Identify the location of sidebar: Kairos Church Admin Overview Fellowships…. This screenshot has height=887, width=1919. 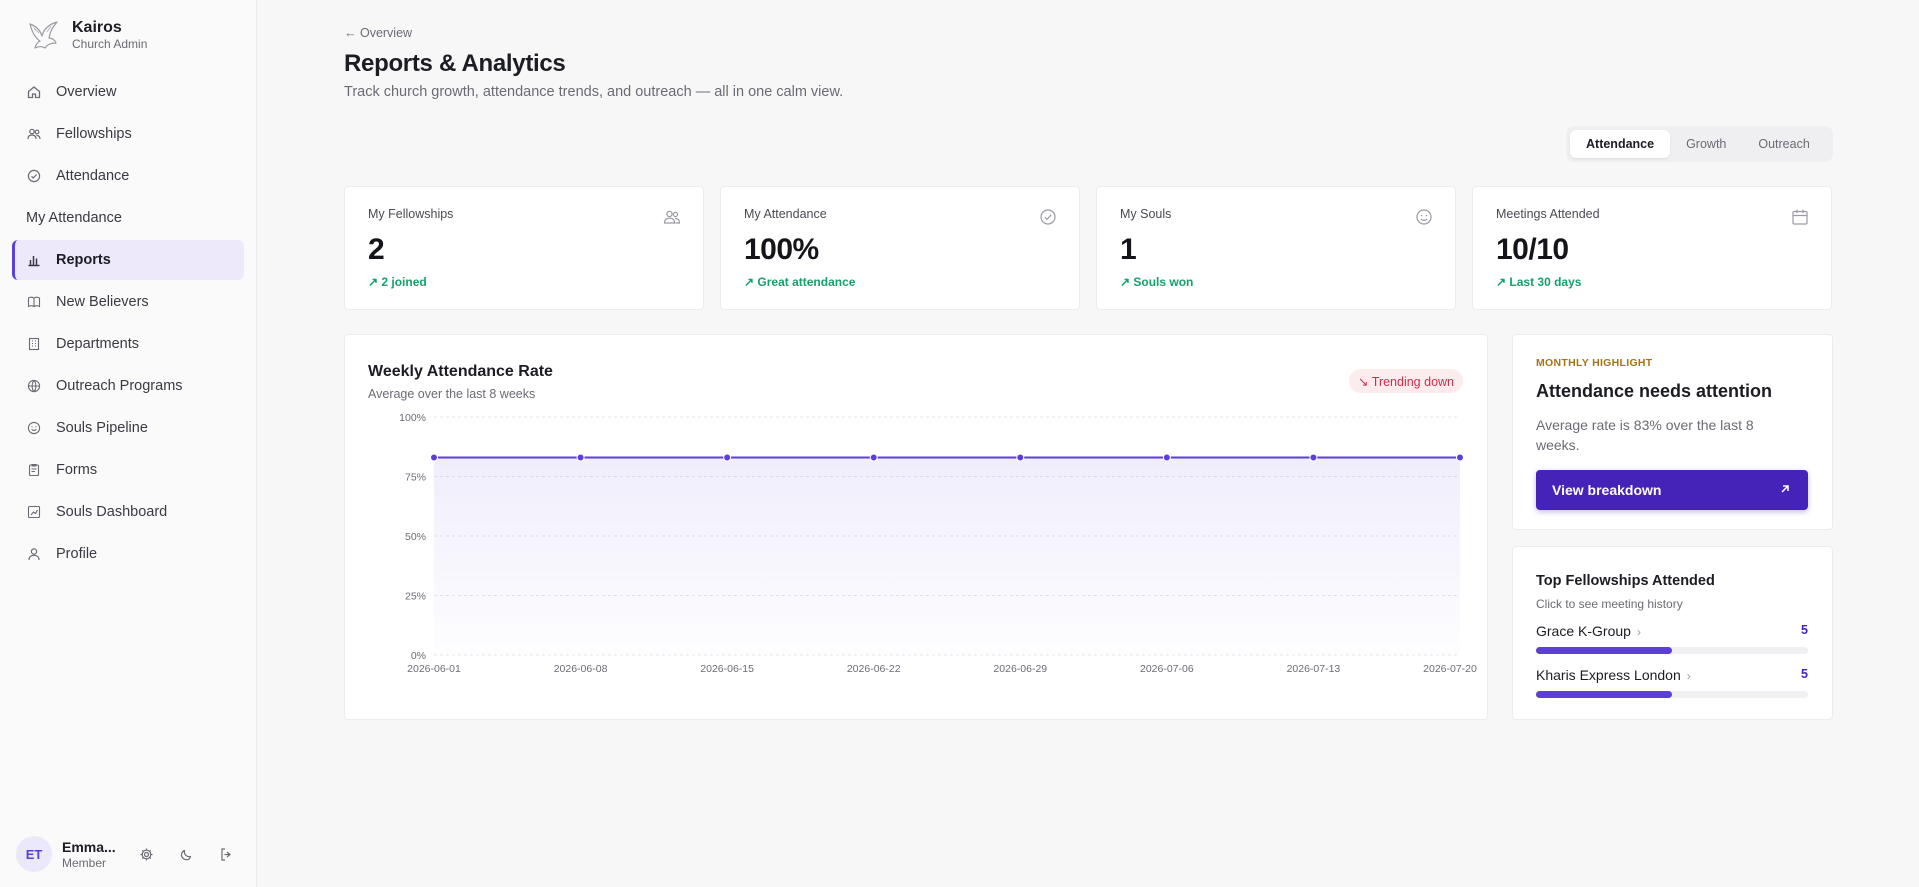
(128, 443).